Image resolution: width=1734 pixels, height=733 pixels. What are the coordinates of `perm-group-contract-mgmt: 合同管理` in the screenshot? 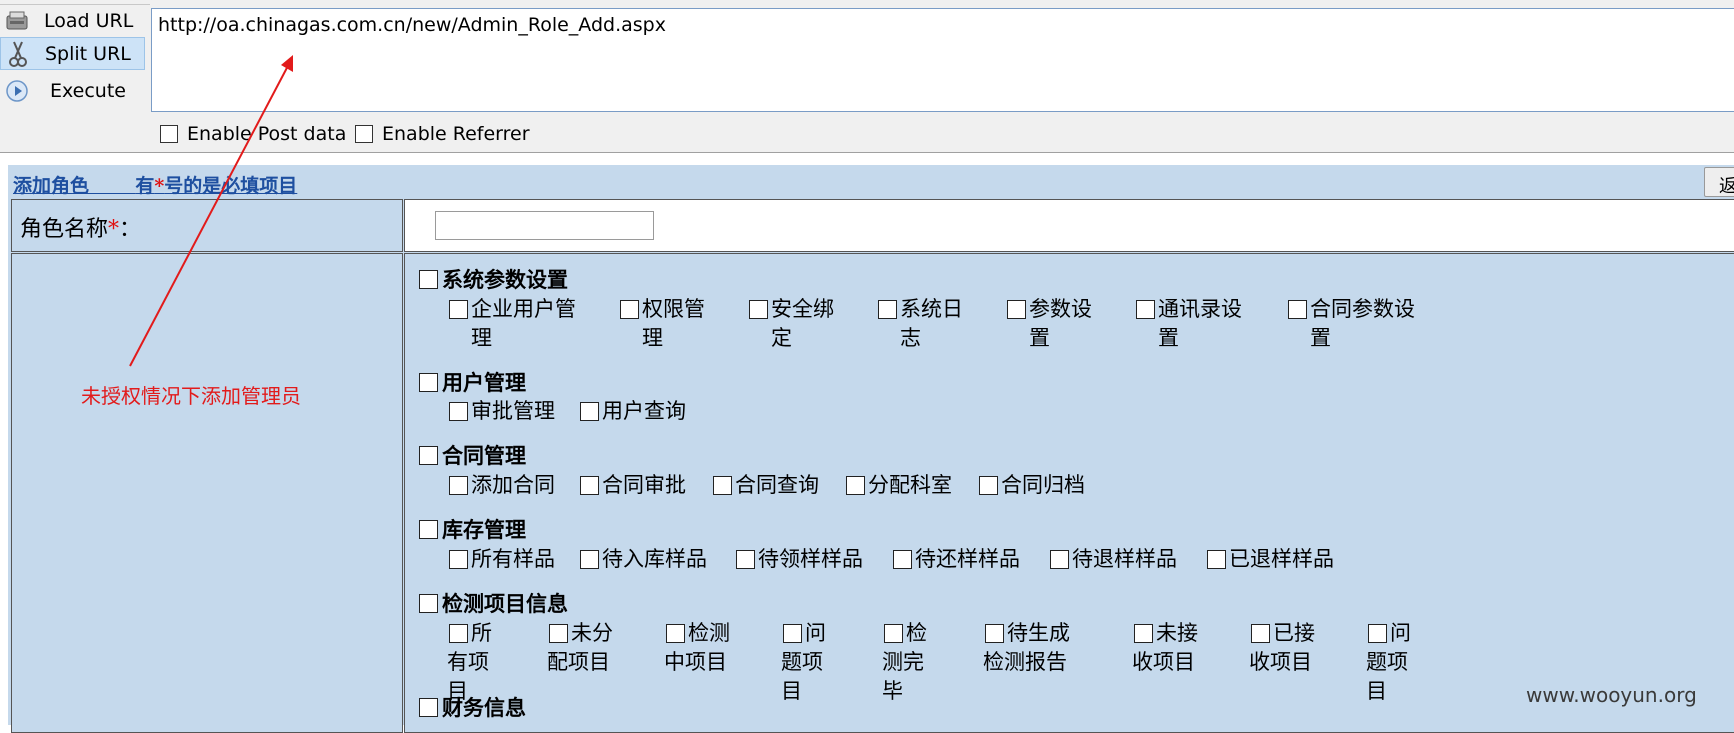 It's located at (472, 455).